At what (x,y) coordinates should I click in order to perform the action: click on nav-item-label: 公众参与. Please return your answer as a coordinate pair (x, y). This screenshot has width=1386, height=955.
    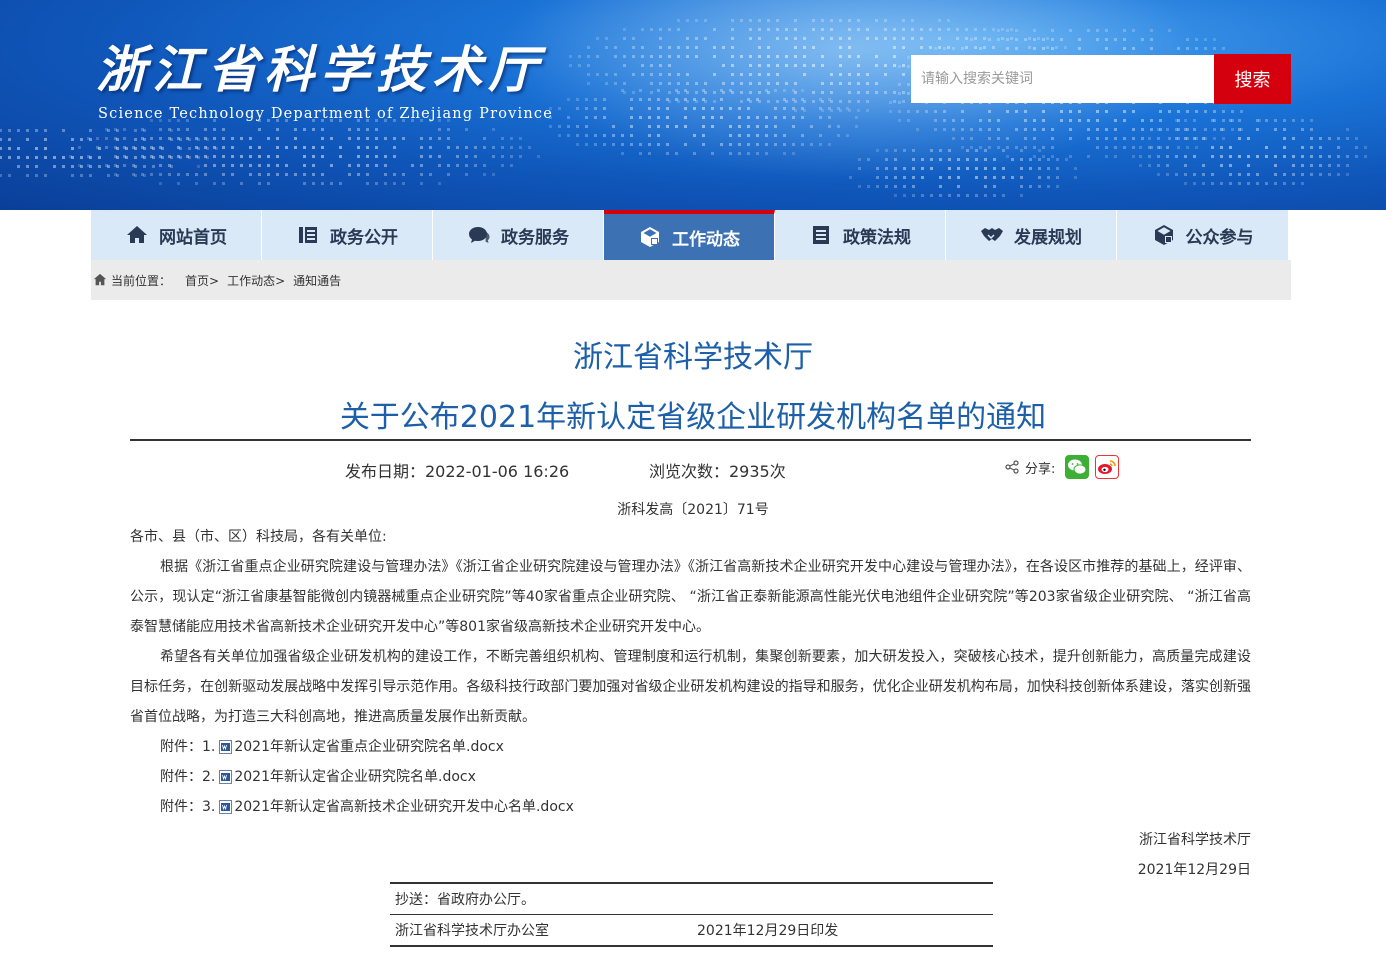
    Looking at the image, I should click on (1219, 237).